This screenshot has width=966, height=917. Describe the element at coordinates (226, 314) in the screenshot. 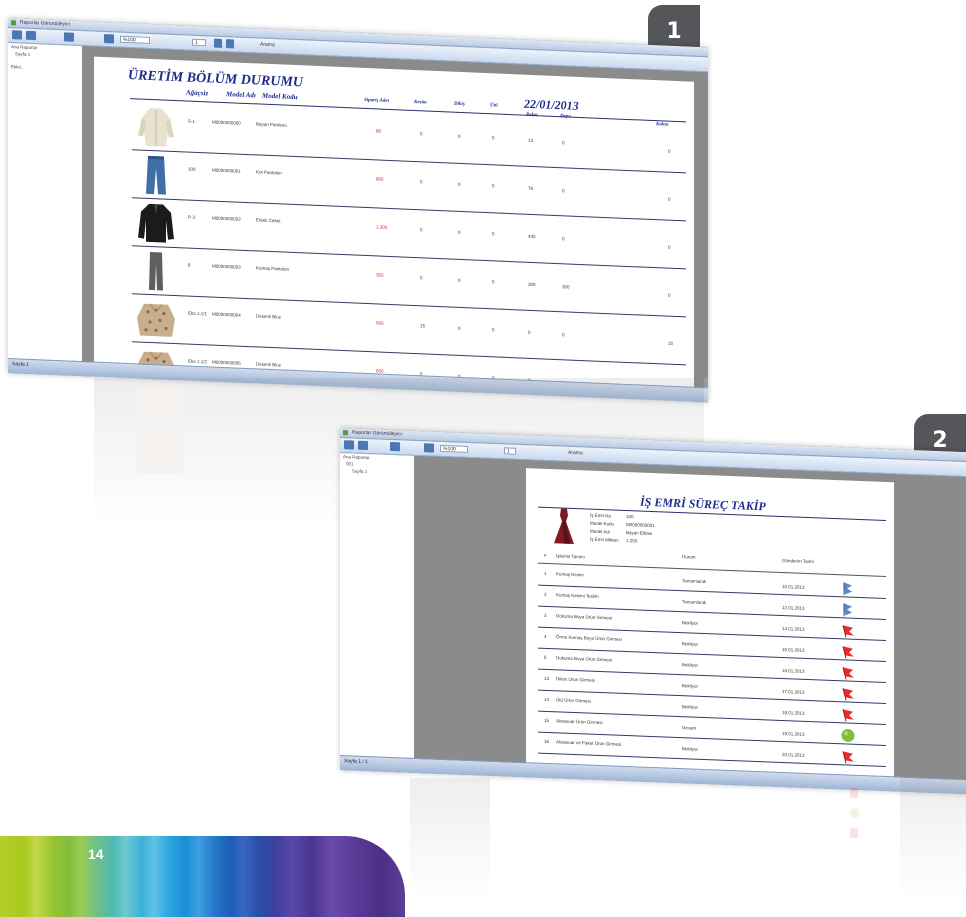

I see `cell-model-no: M0000000004` at that location.